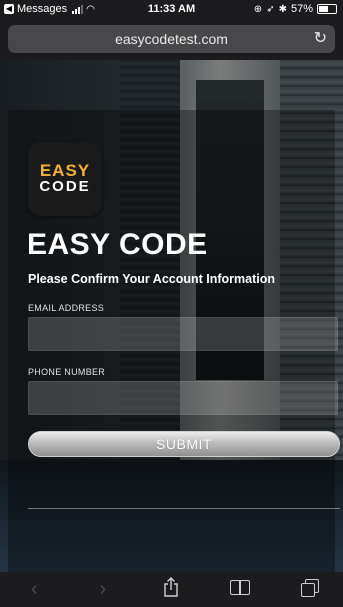 The width and height of the screenshot is (343, 607). What do you see at coordinates (240, 589) in the screenshot?
I see `bookmarks-icon` at bounding box center [240, 589].